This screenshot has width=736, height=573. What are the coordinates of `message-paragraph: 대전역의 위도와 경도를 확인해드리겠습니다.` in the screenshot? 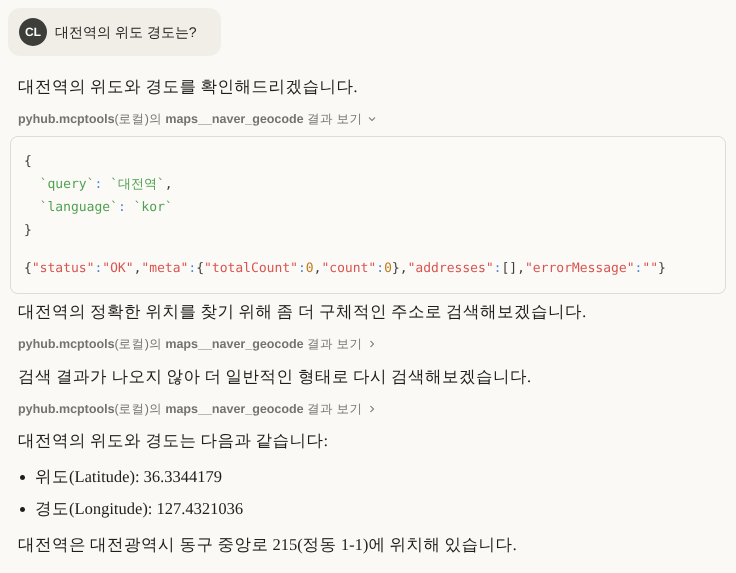 It's located at (187, 87).